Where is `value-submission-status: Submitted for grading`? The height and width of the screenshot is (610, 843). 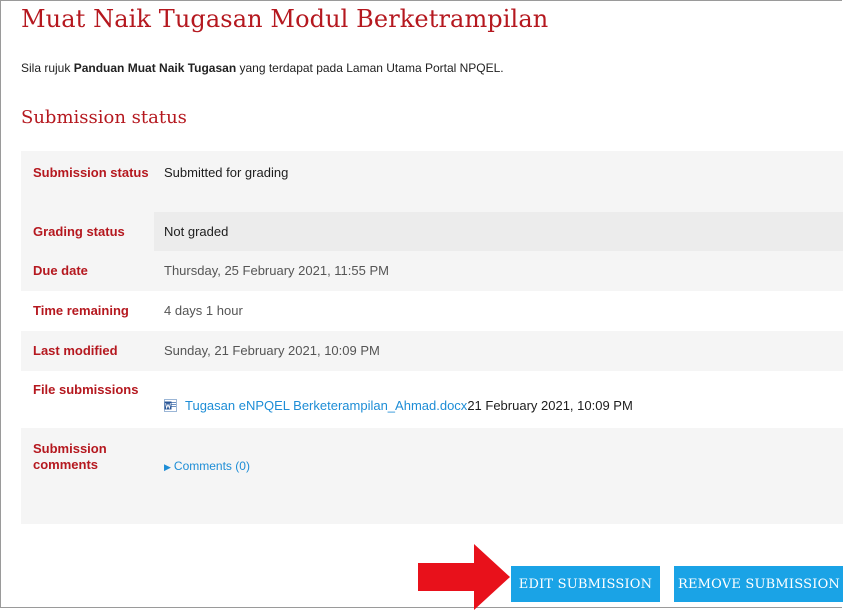
value-submission-status: Submitted for grading is located at coordinates (498, 181).